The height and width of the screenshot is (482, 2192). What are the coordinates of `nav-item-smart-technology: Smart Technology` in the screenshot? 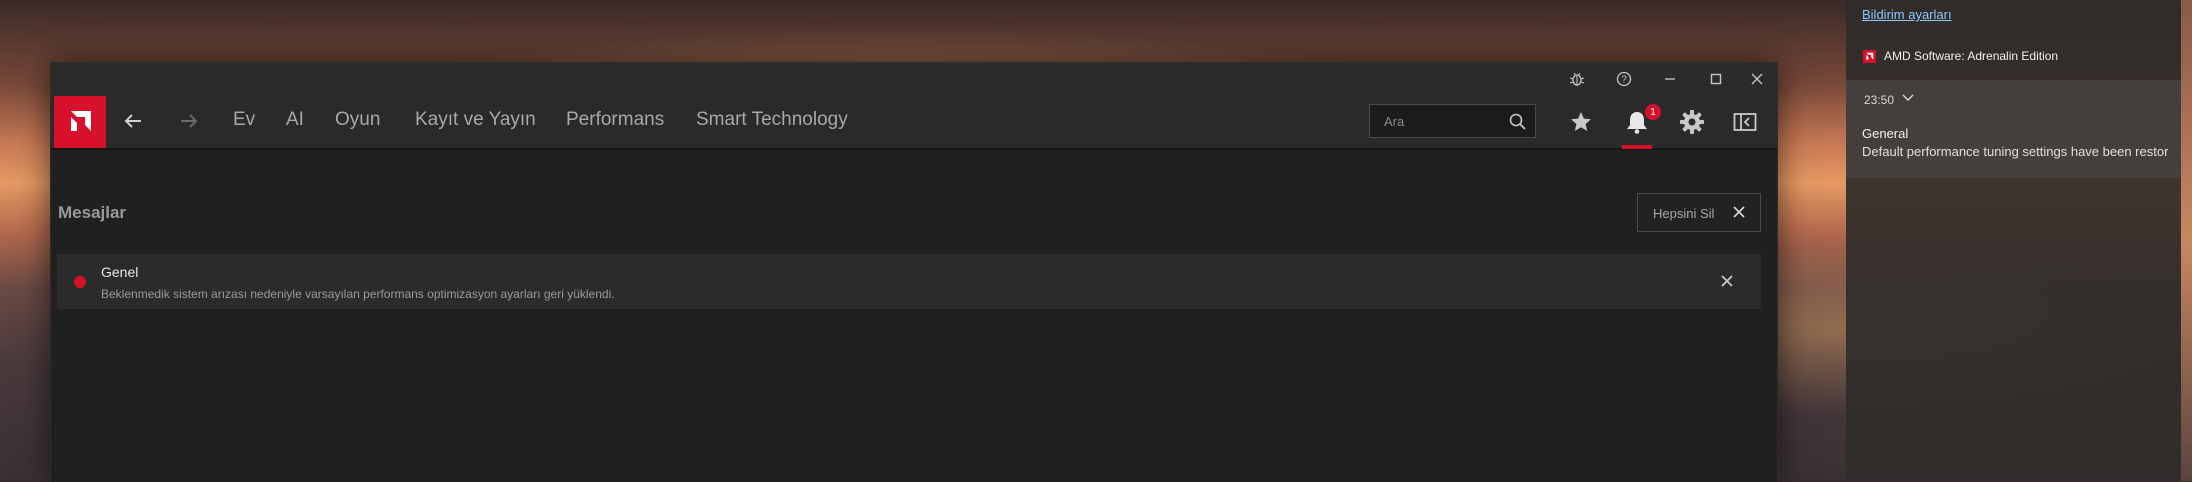 It's located at (772, 120).